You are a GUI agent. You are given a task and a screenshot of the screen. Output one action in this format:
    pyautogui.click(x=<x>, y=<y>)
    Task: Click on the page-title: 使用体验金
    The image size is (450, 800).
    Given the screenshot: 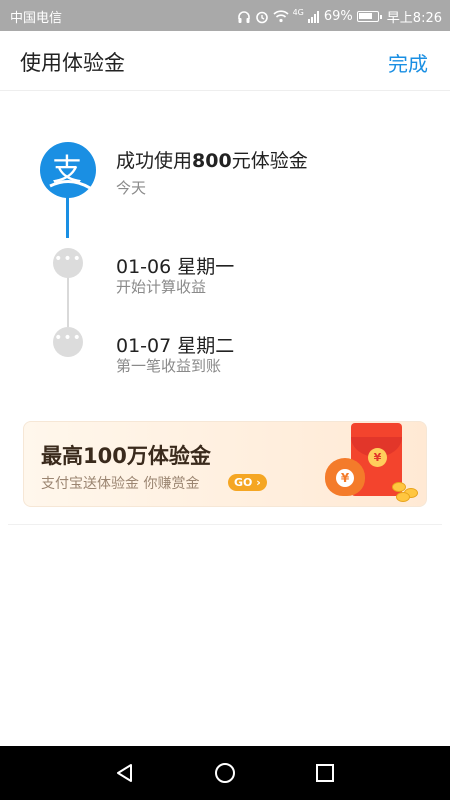 What is the action you would take?
    pyautogui.click(x=72, y=63)
    